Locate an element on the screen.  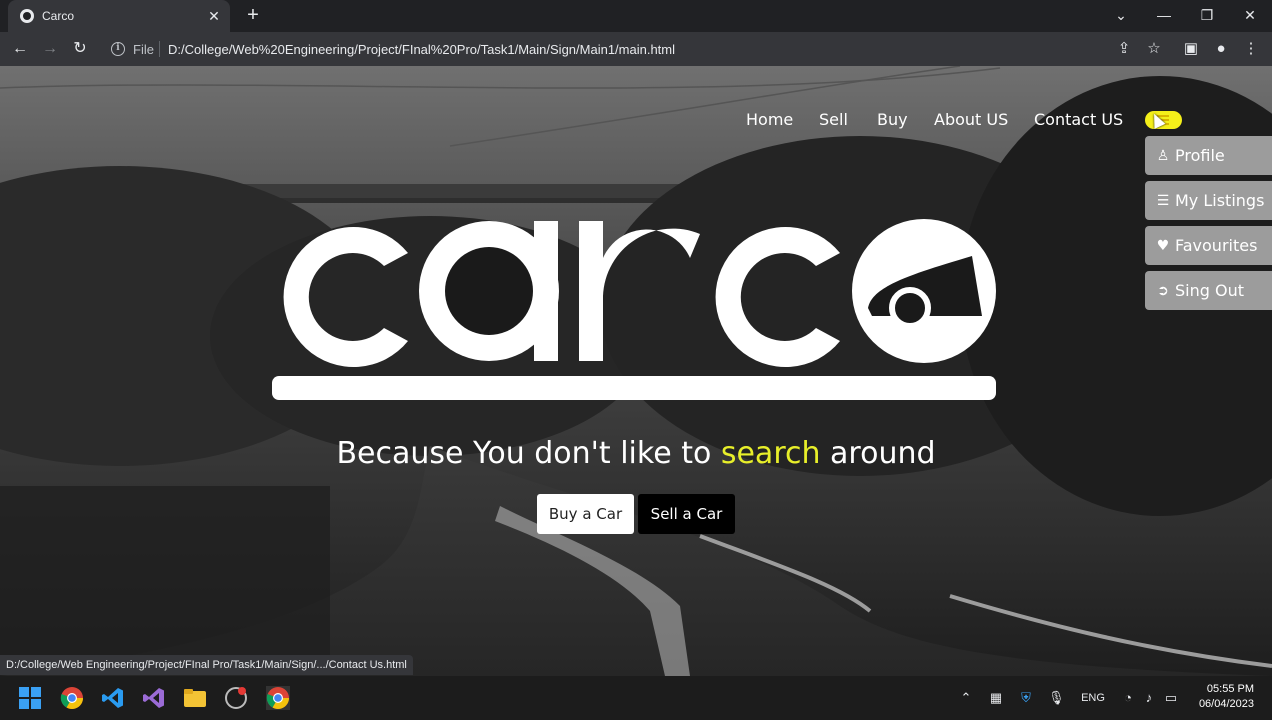
defender-shield-icon: ⛨ is located at coordinates (1026, 698).